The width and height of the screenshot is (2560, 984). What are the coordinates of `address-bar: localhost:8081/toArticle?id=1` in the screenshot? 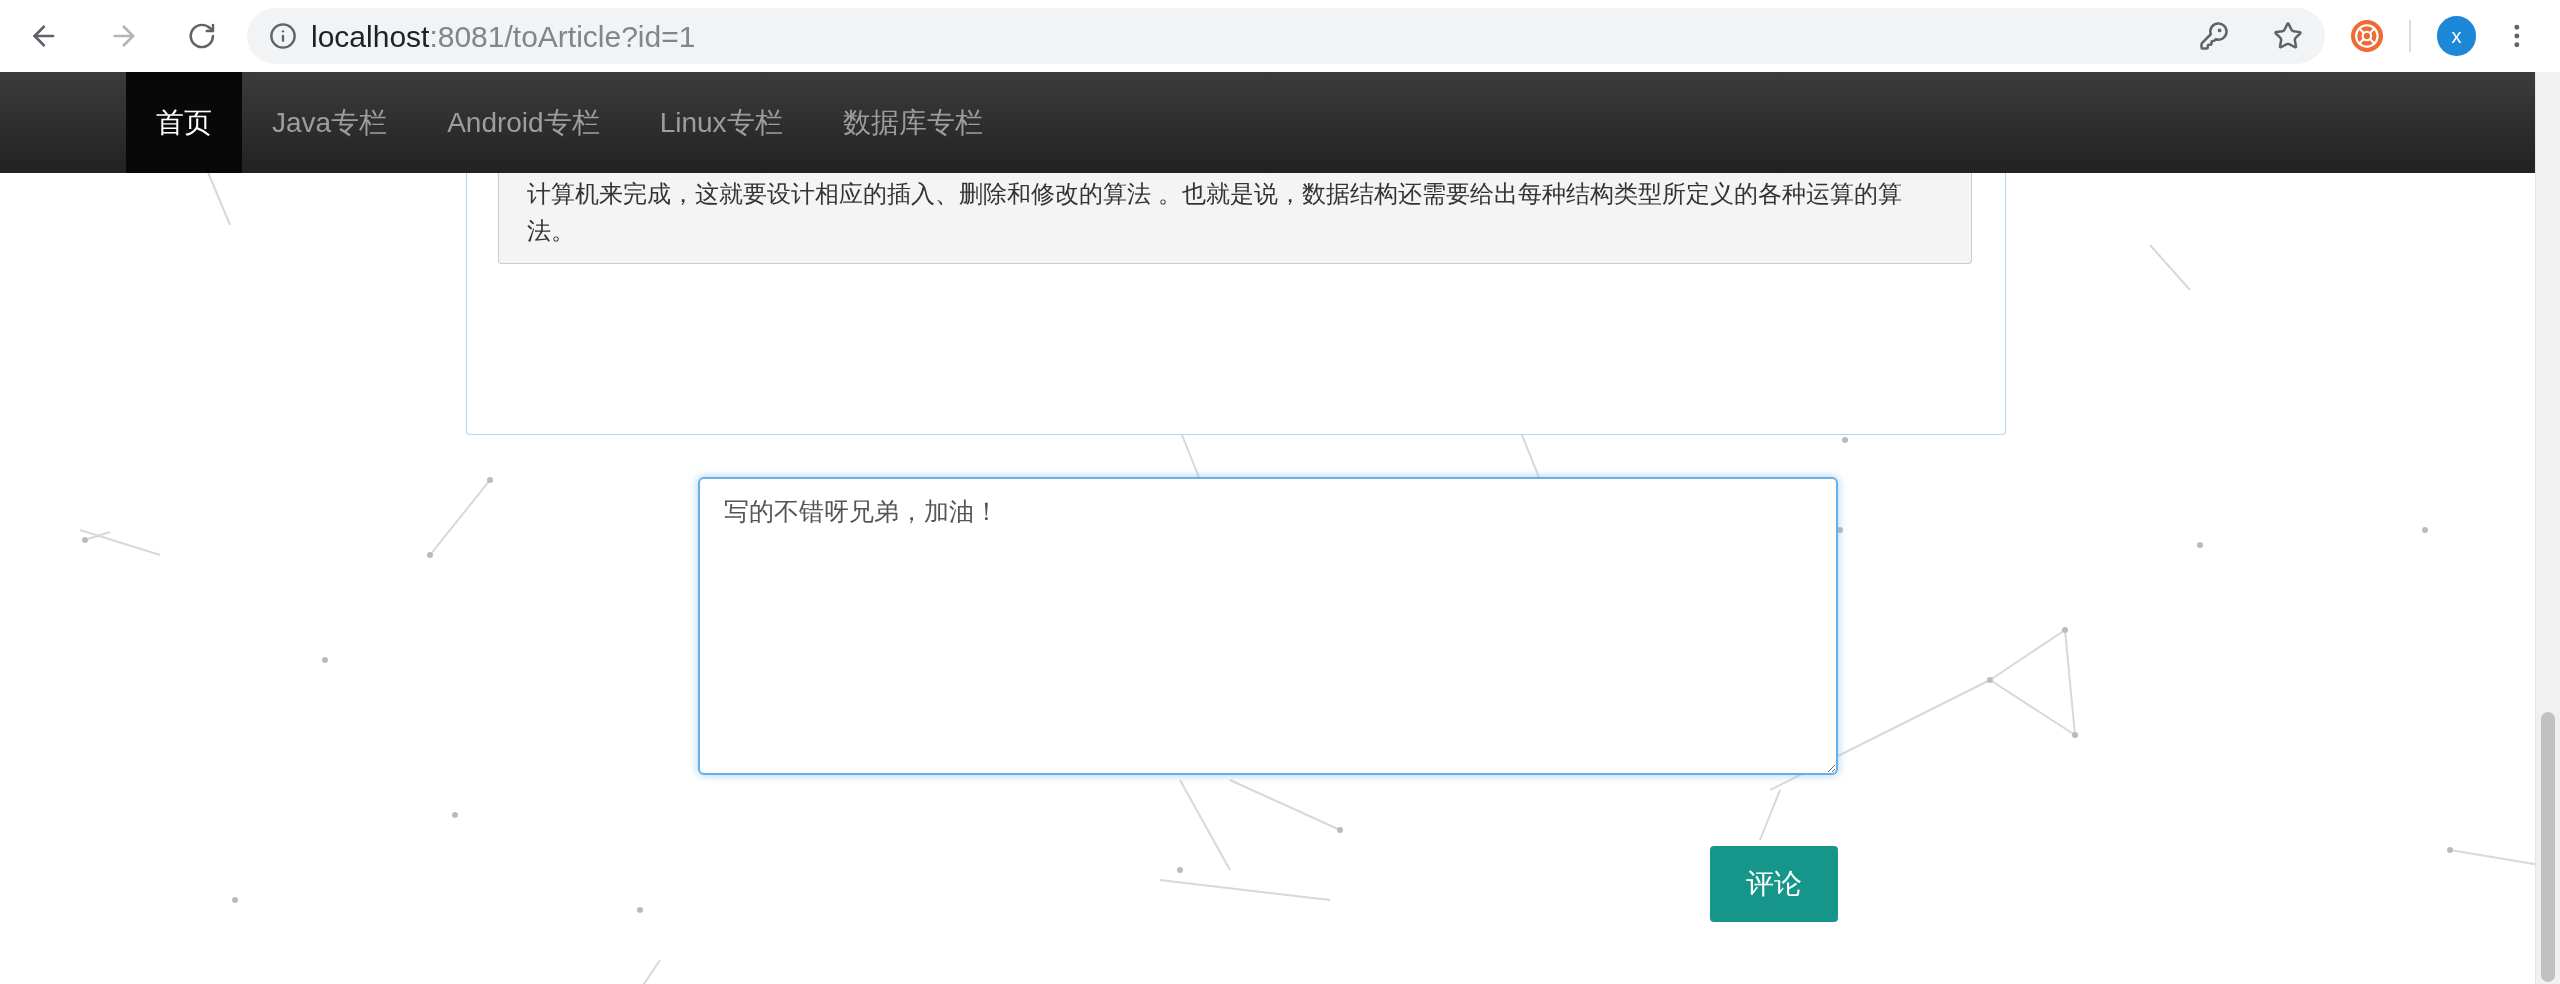 It's located at (1286, 36).